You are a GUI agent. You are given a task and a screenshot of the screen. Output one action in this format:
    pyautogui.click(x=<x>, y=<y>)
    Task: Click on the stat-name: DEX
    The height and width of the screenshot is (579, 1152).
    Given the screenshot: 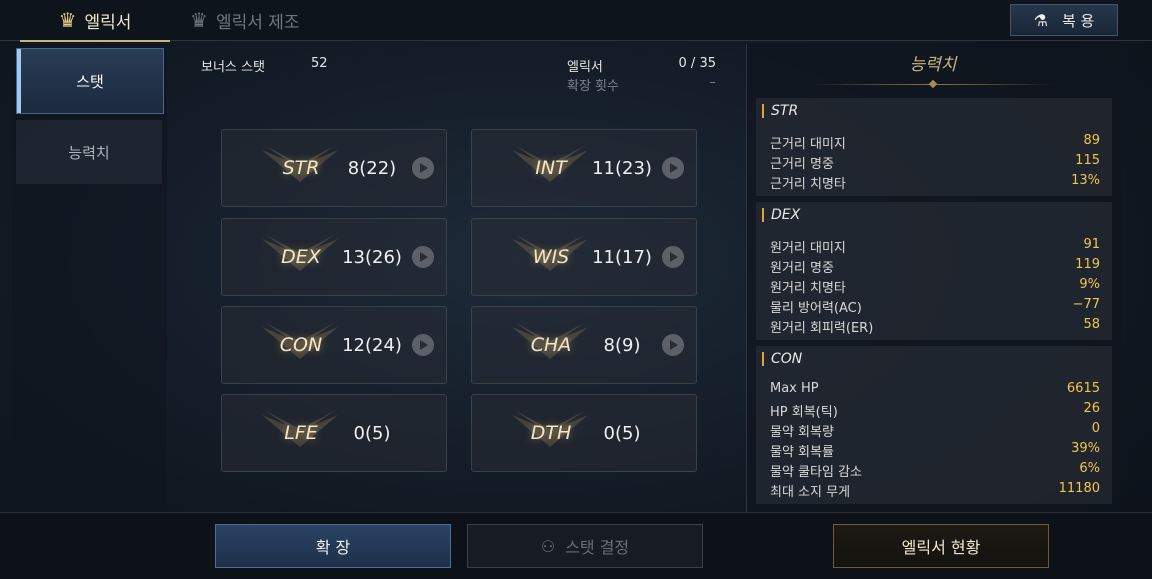 What is the action you would take?
    pyautogui.click(x=301, y=257)
    